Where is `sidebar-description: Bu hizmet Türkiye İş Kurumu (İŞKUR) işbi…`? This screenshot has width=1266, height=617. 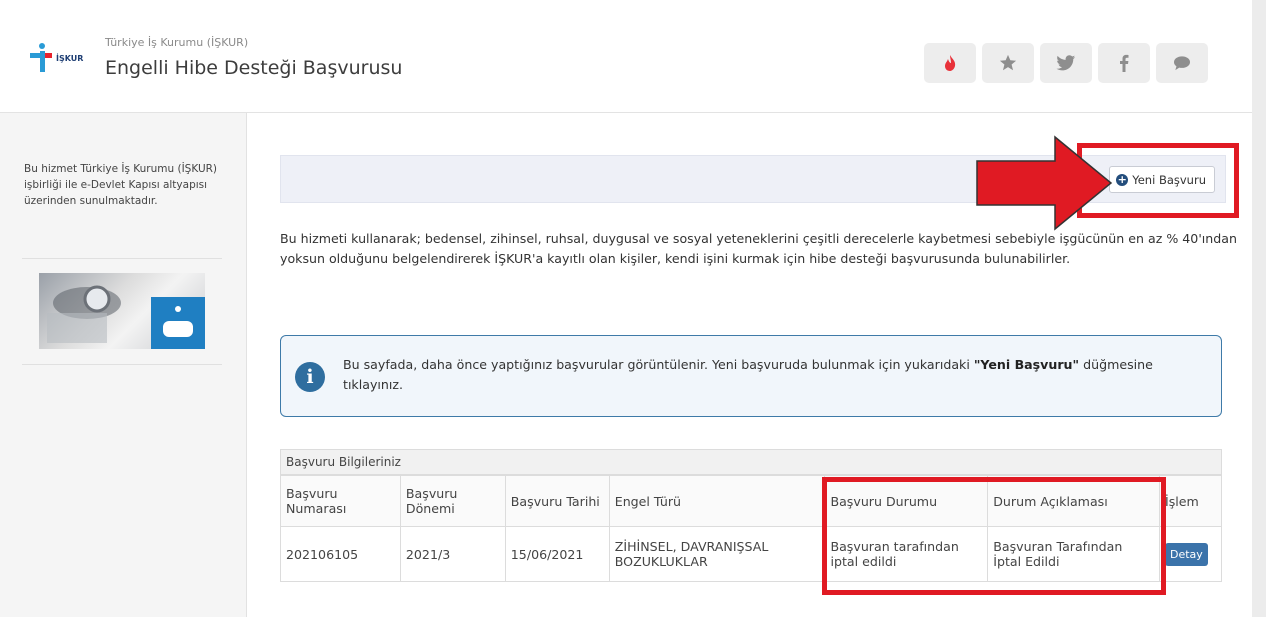 sidebar-description: Bu hizmet Türkiye İş Kurumu (İŞKUR) işbi… is located at coordinates (121, 185).